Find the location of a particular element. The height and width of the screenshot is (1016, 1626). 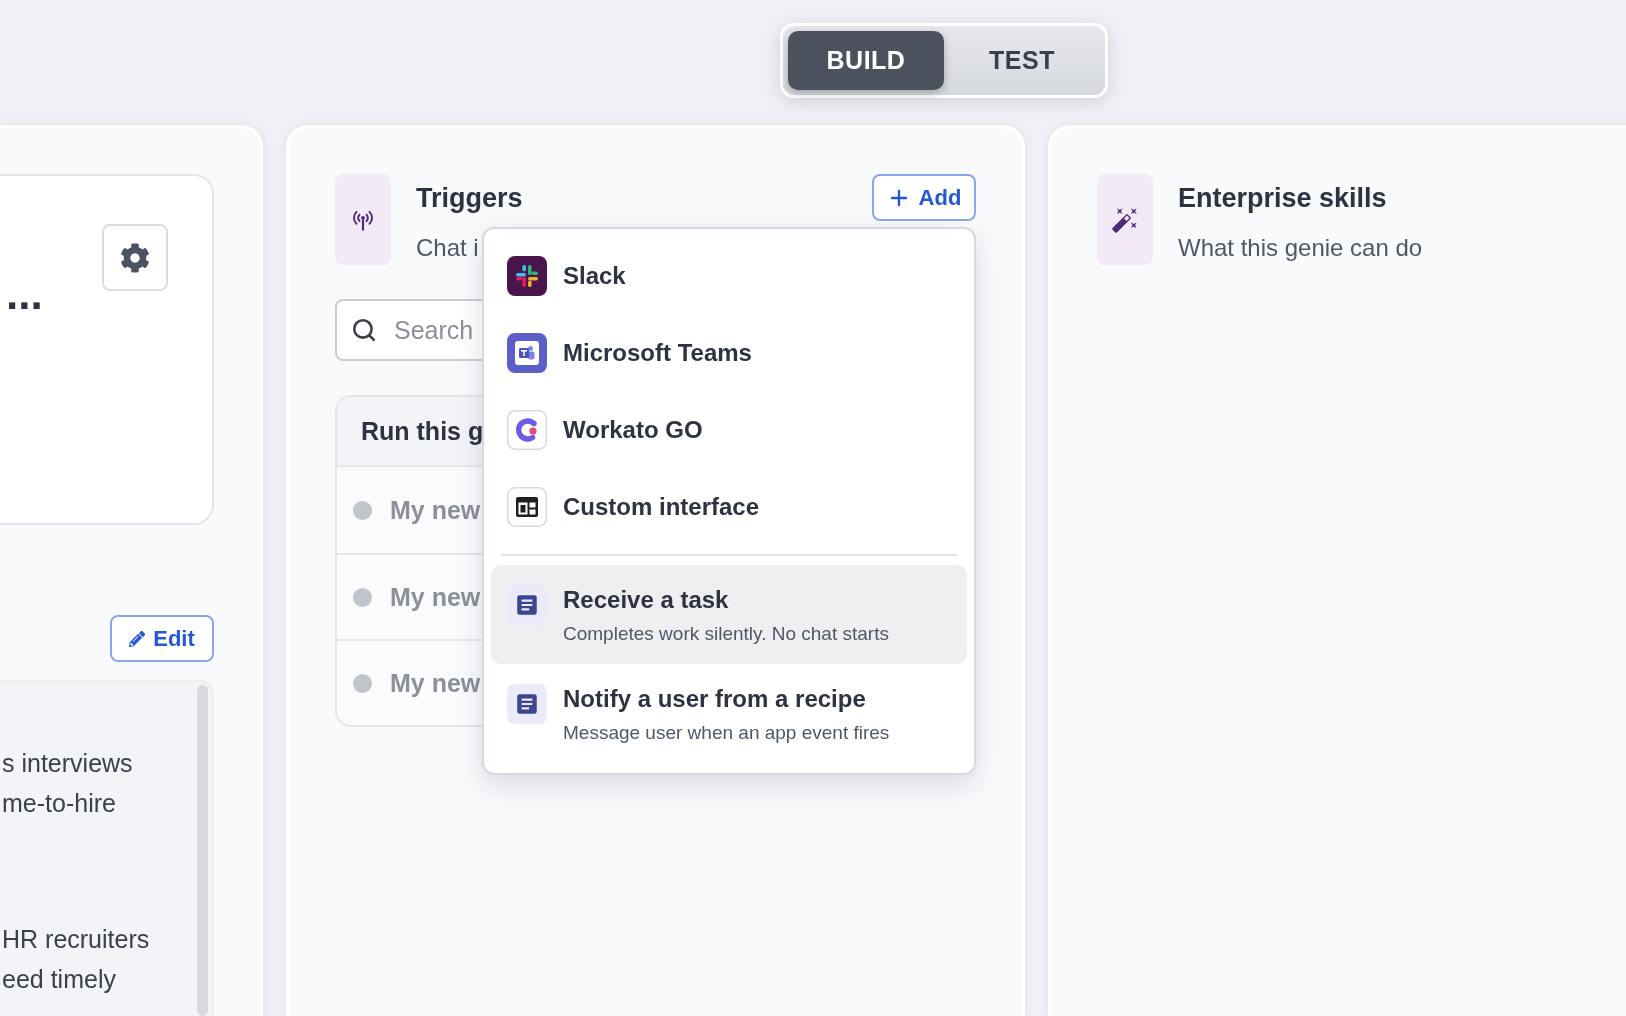

menu-item-label: Notify a user from a recipe is located at coordinates (715, 699).